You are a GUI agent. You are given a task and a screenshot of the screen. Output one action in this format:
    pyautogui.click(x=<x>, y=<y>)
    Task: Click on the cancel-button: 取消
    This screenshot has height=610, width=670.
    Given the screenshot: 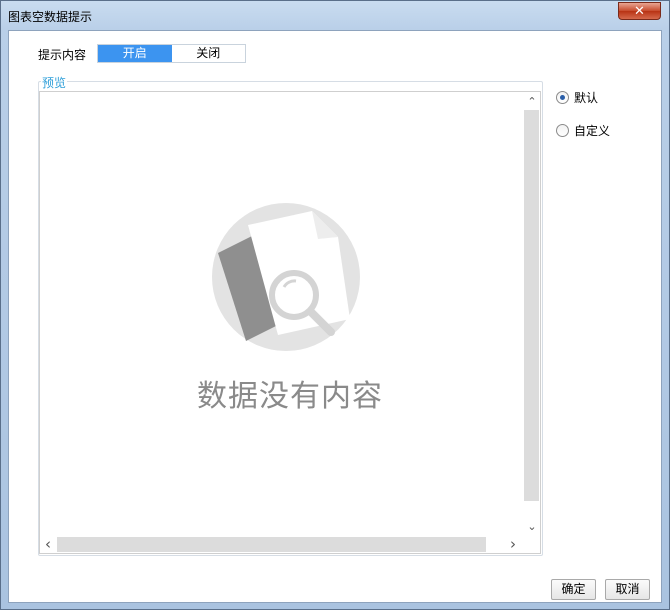 What is the action you would take?
    pyautogui.click(x=627, y=589)
    